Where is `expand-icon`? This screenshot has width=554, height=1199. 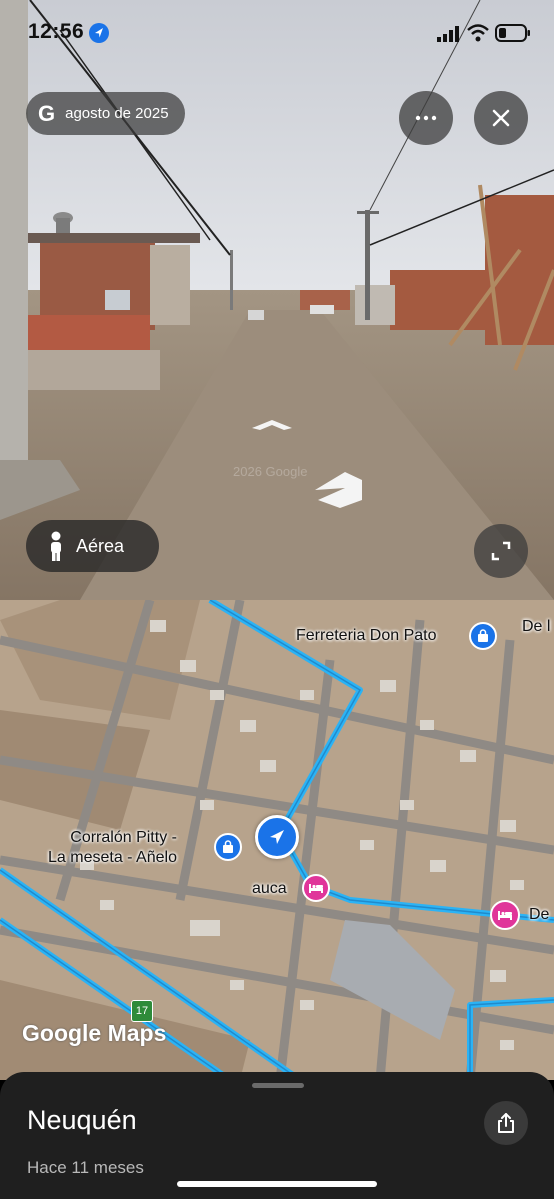 expand-icon is located at coordinates (501, 551).